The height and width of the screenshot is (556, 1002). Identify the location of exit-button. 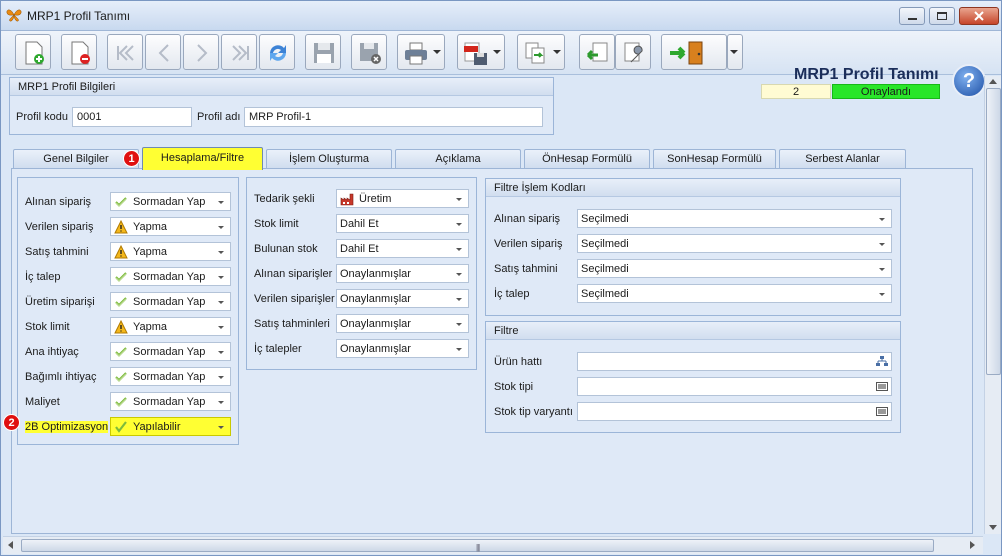
(694, 52).